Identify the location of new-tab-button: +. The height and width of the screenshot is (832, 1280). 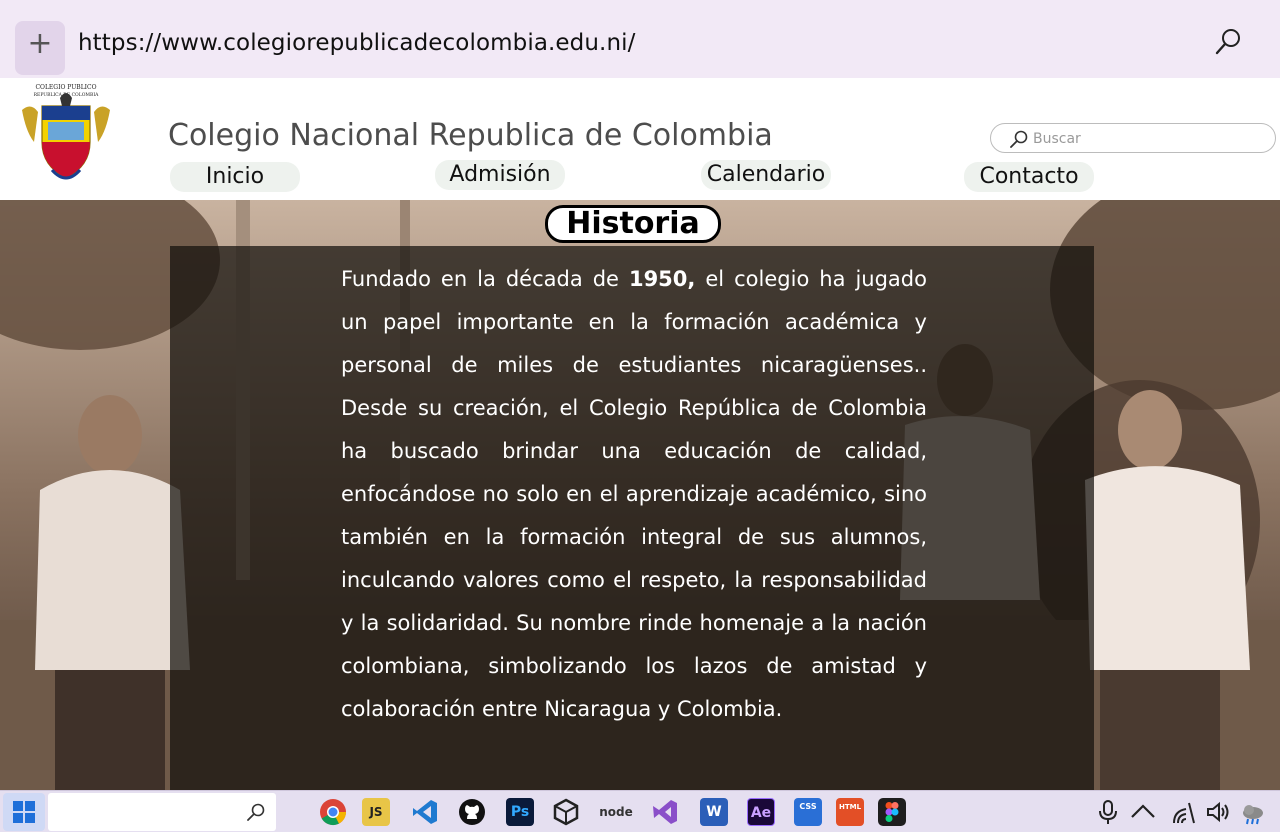
(40, 48).